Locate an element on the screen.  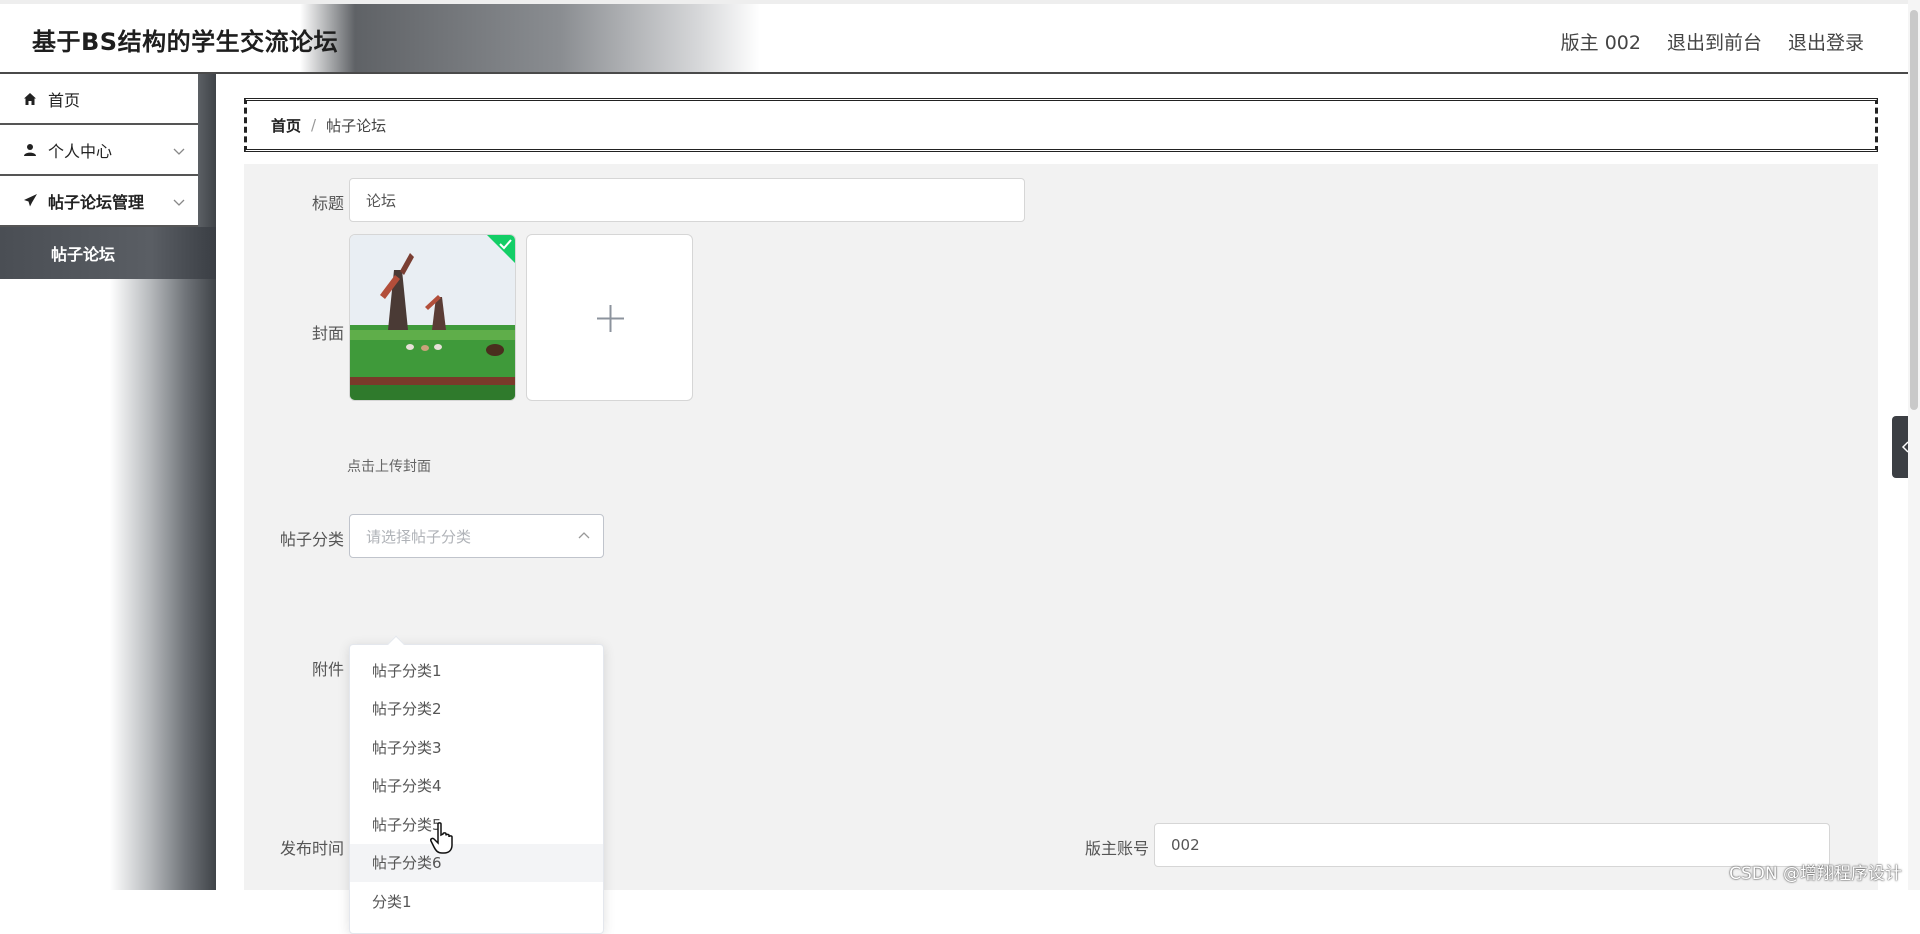
scrollbar-thumb is located at coordinates (1914, 210).